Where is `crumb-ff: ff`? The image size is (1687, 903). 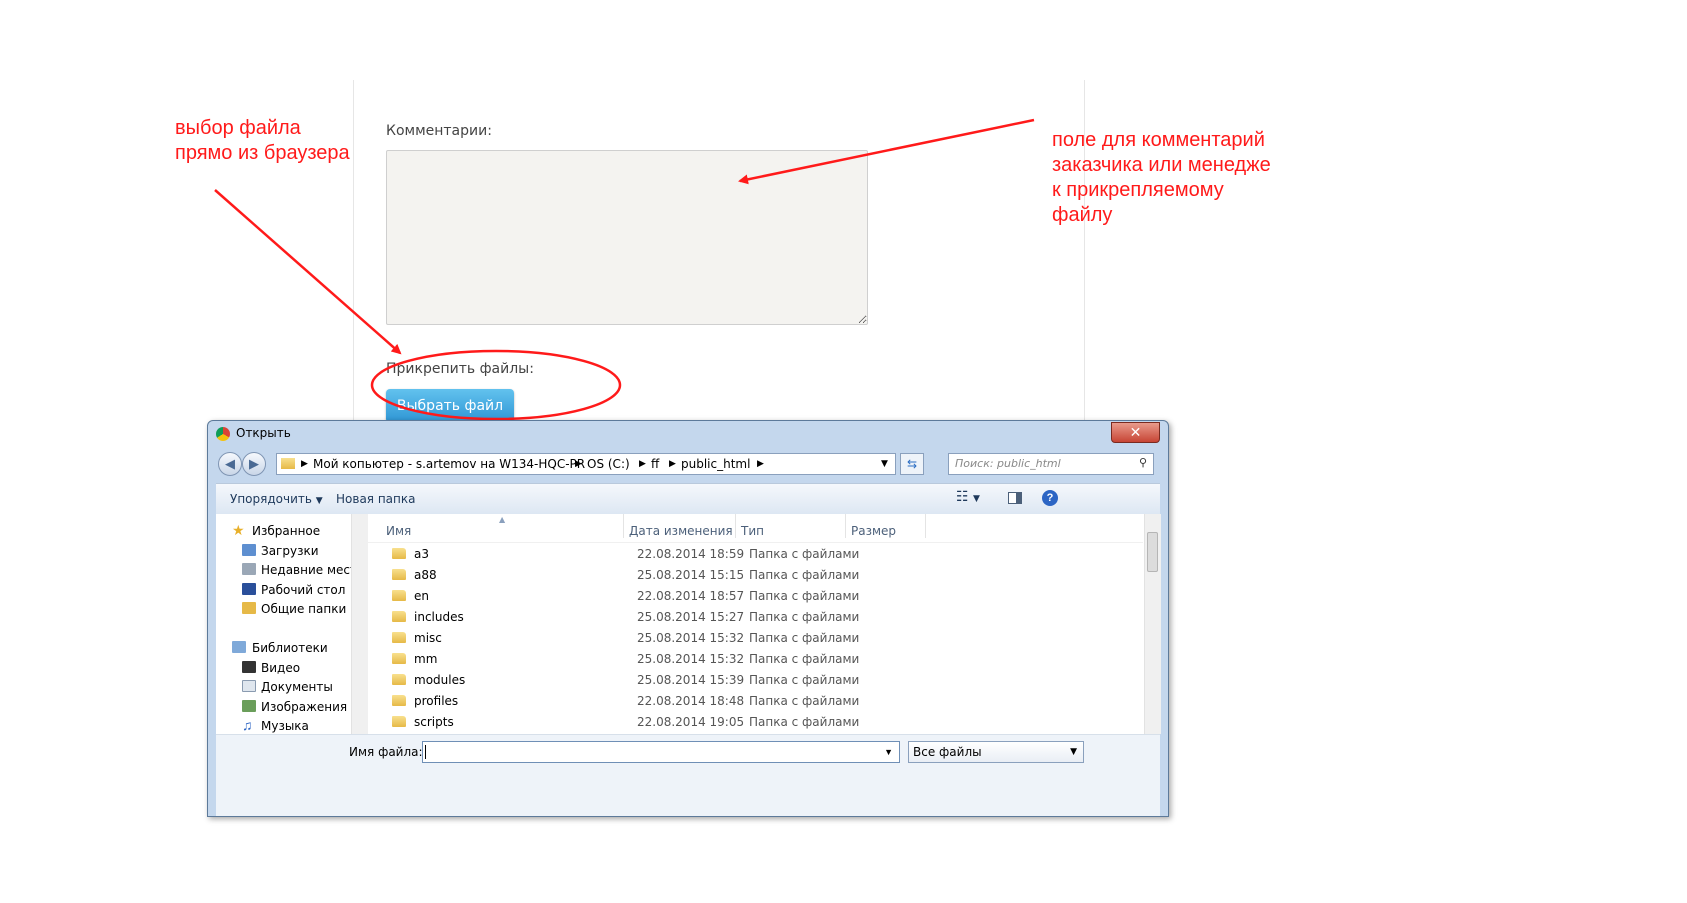 crumb-ff: ff is located at coordinates (655, 464).